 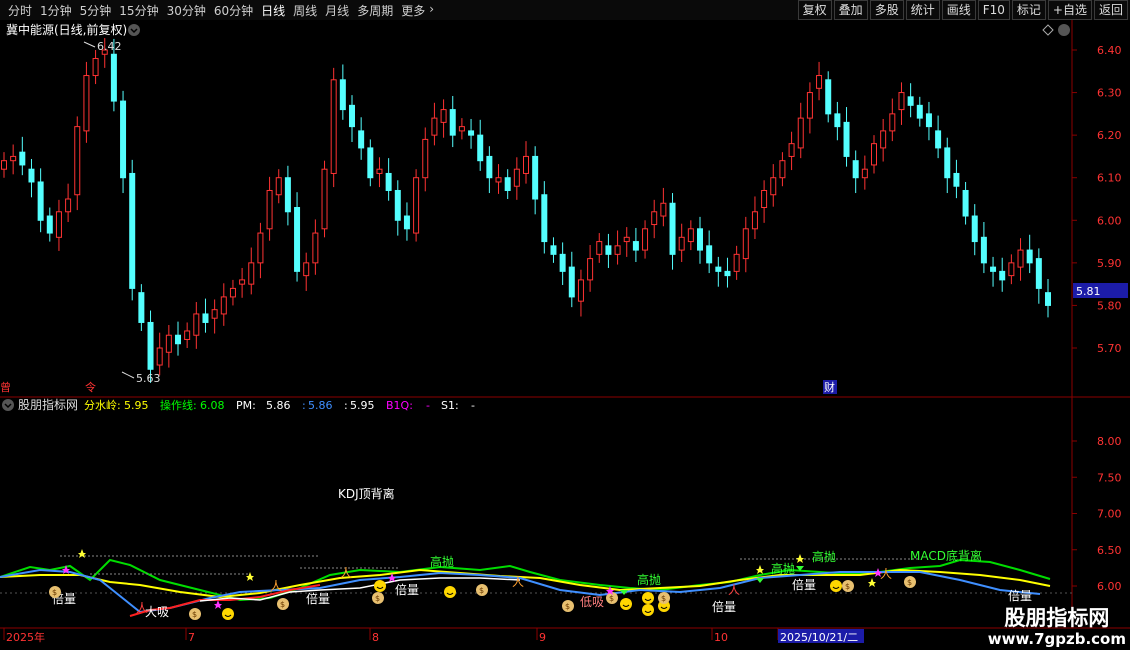 What do you see at coordinates (90, 387) in the screenshot?
I see `event-marker-2: 令` at bounding box center [90, 387].